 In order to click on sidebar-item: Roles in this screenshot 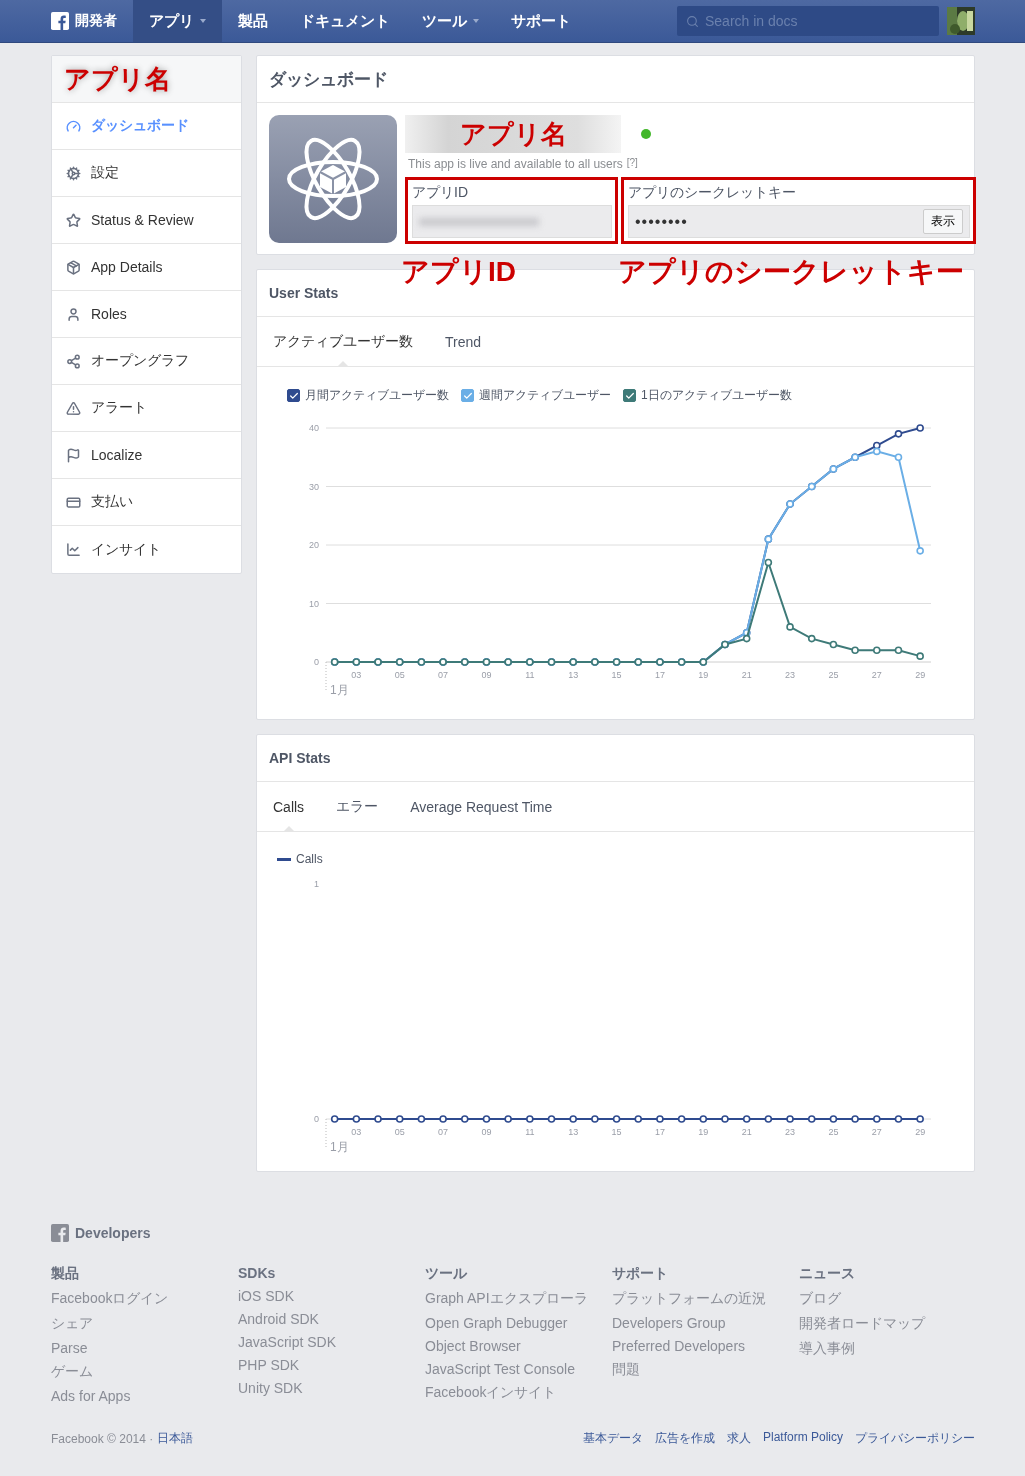, I will do `click(146, 314)`.